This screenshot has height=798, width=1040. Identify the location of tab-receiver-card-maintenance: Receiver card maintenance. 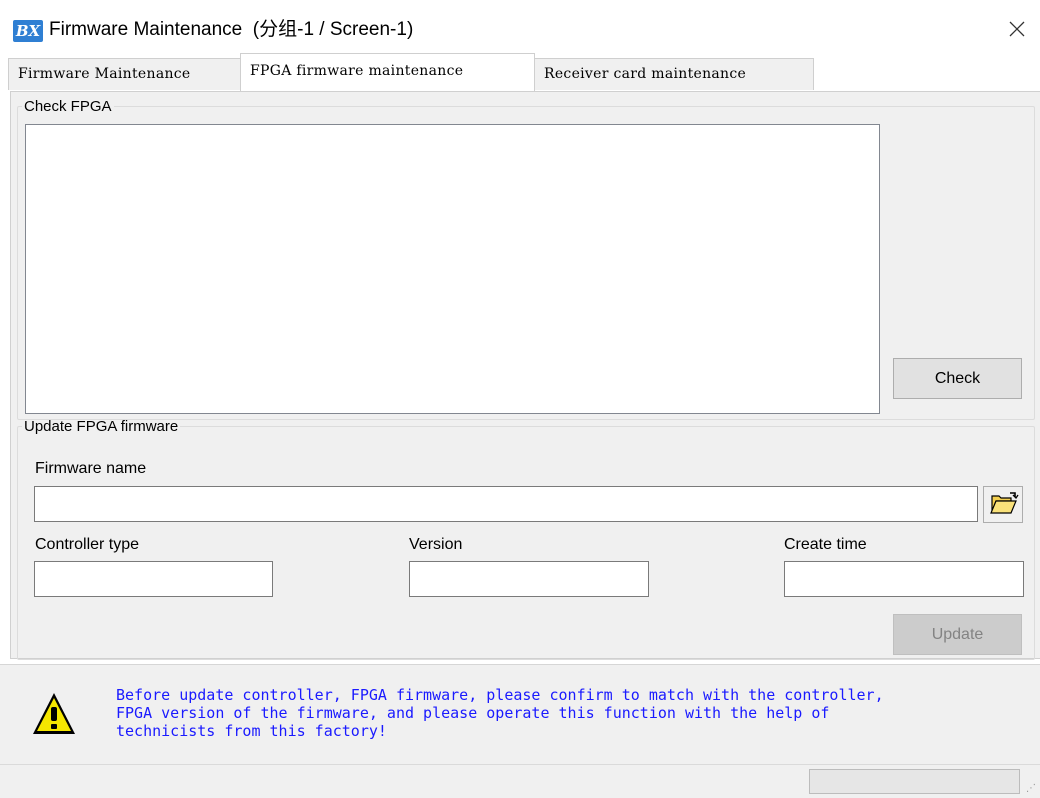
(674, 74).